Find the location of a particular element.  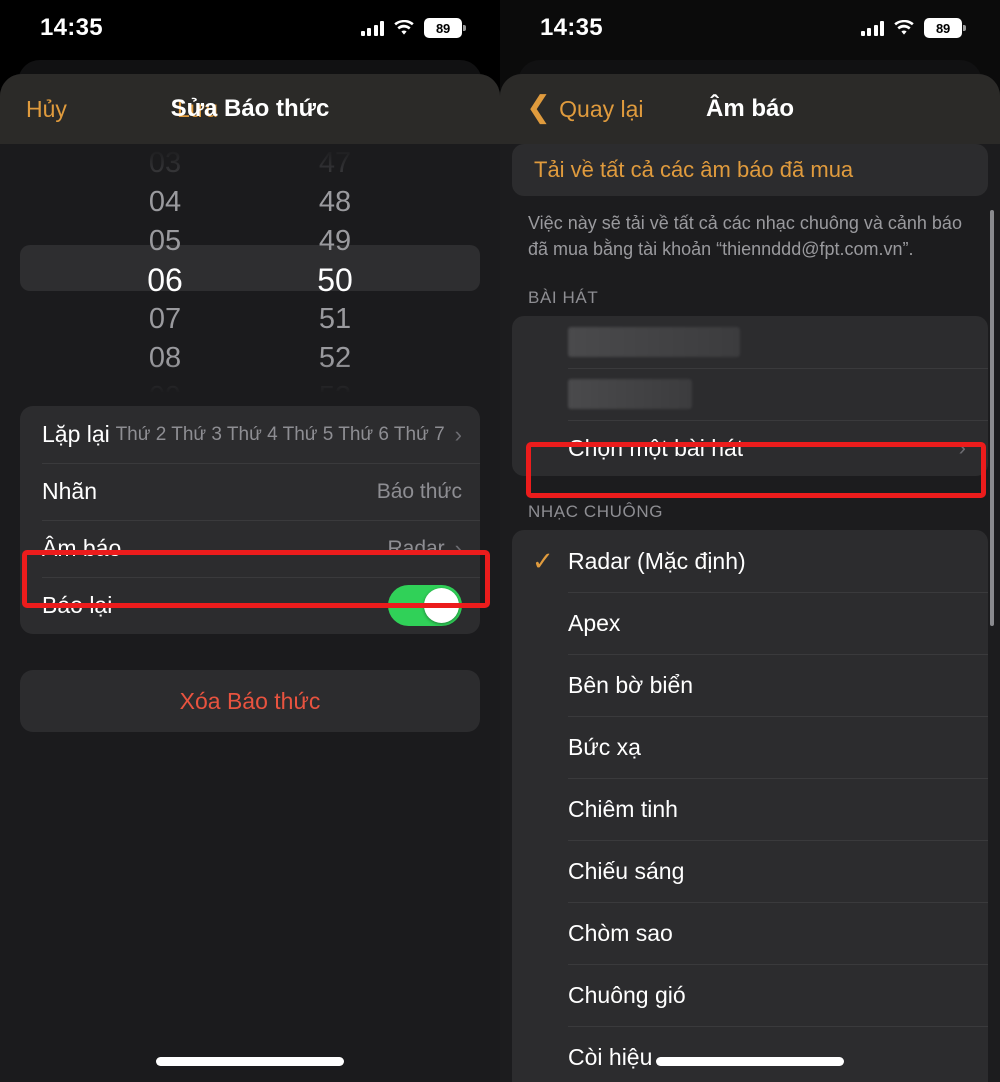

setting-row-sound: Âm báo Radar › is located at coordinates (250, 548).